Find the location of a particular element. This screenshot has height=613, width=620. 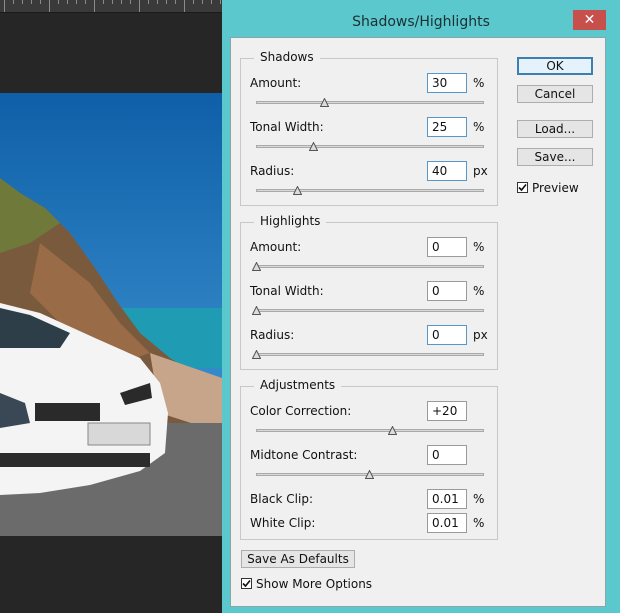

shadows-amount-slider is located at coordinates (370, 102).